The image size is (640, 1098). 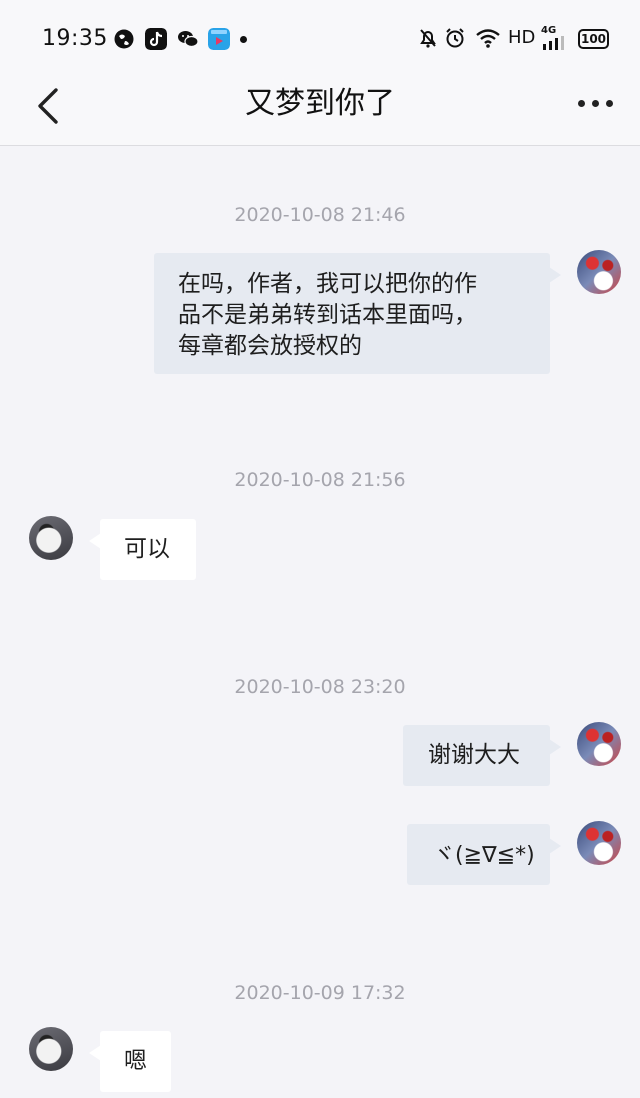 I want to click on chat-title: 又梦到你了, so click(x=320, y=103).